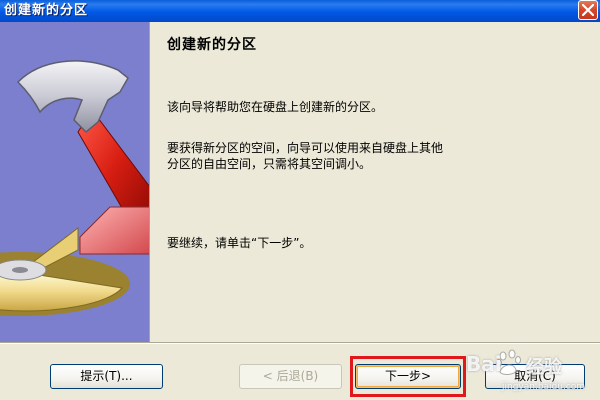 Image resolution: width=600 pixels, height=400 pixels. I want to click on watermark-brand-cn: 经验, so click(544, 367).